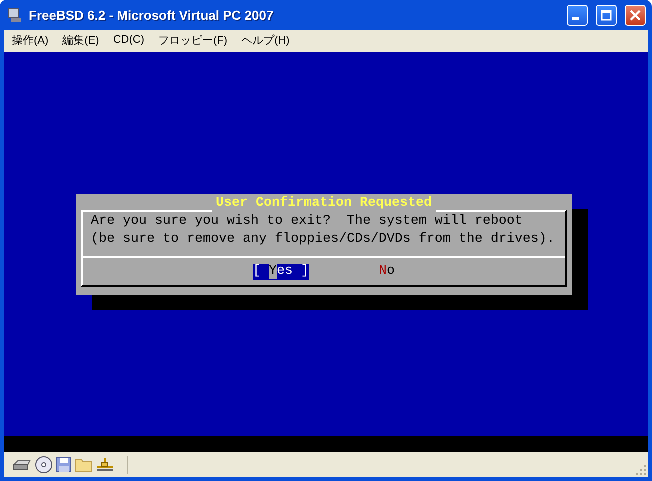 Image resolution: width=652 pixels, height=481 pixels. I want to click on maximize-icon, so click(606, 15).